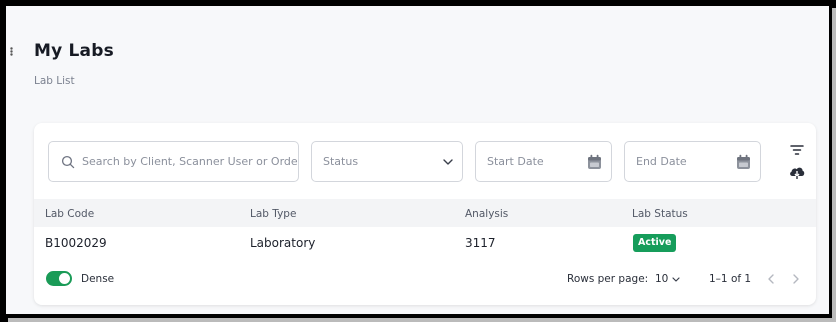 The image size is (836, 322). I want to click on page-title: My Labs, so click(74, 51).